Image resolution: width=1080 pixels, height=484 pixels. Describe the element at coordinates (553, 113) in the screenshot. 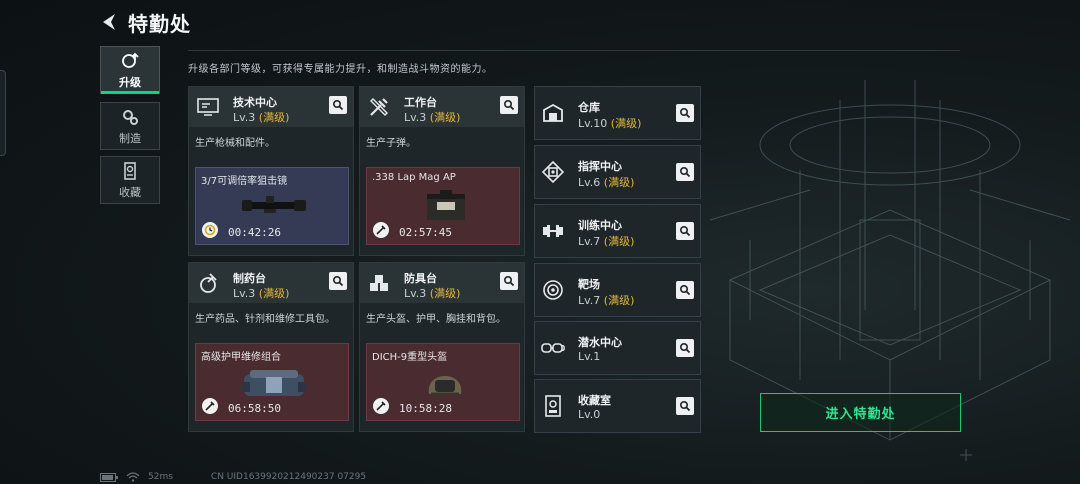

I see `warehouse-icon` at that location.